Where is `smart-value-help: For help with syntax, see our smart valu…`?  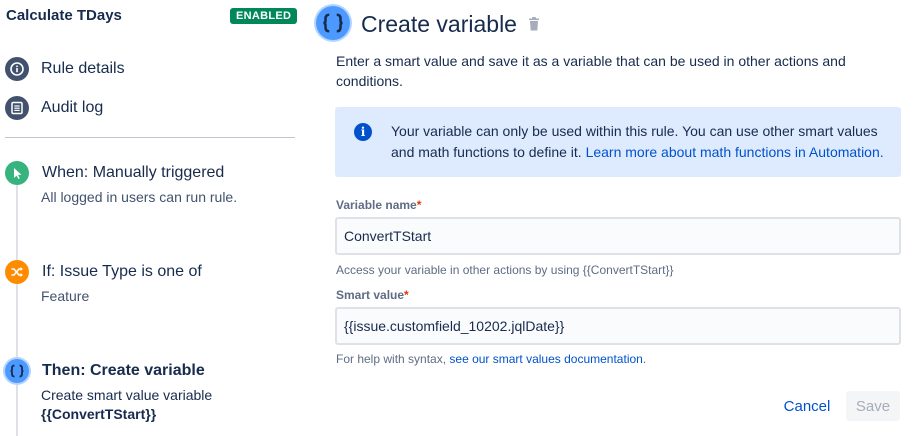 smart-value-help: For help with syntax, see our smart valu… is located at coordinates (491, 359).